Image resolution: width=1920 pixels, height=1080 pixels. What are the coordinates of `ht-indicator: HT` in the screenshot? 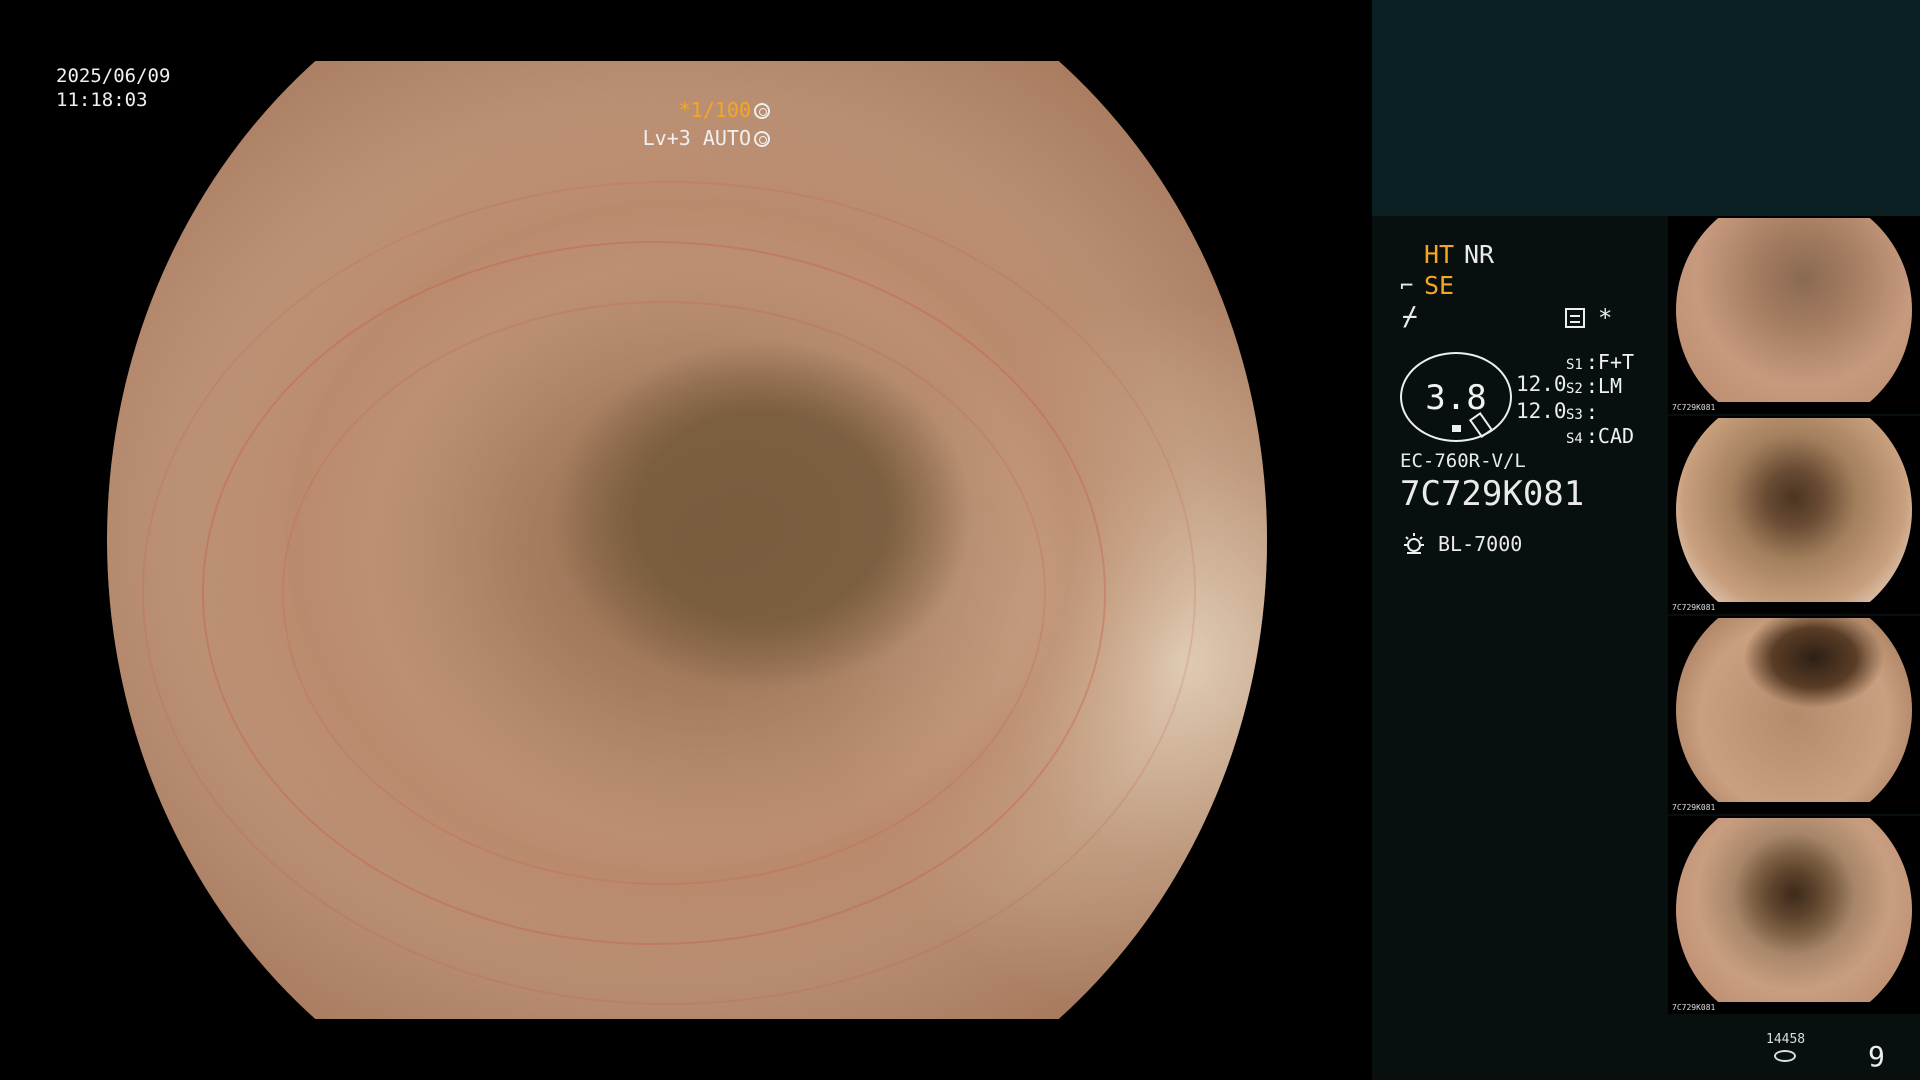 It's located at (1439, 254).